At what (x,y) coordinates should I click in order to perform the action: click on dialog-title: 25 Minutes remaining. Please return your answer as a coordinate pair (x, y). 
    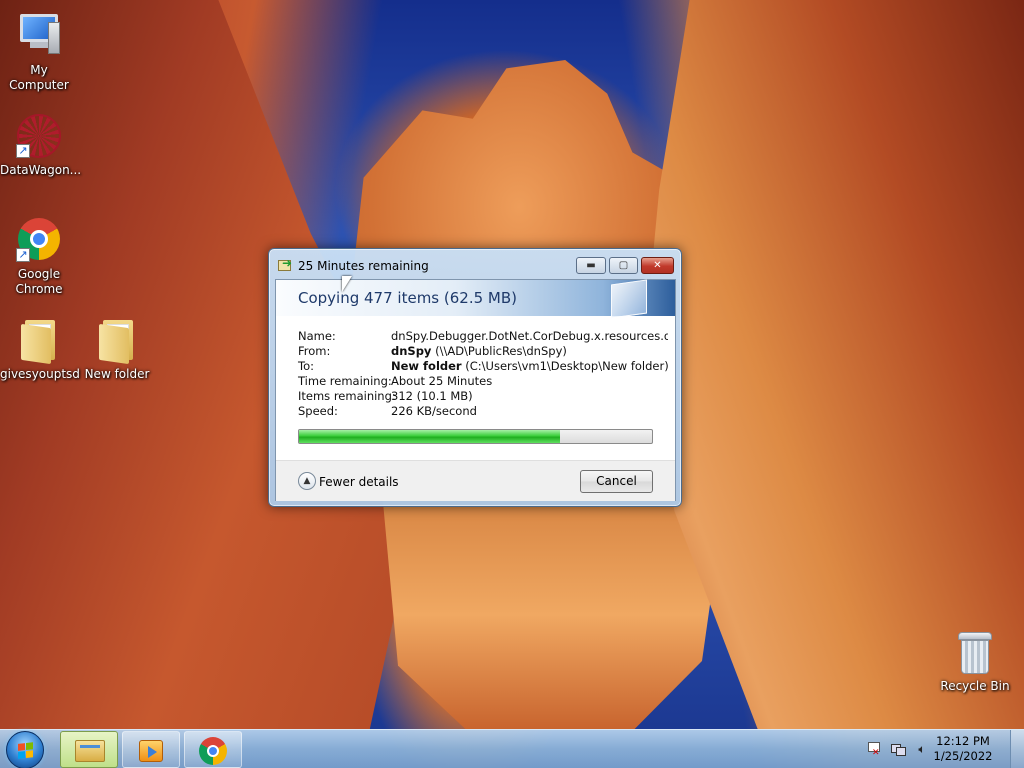
    Looking at the image, I should click on (363, 266).